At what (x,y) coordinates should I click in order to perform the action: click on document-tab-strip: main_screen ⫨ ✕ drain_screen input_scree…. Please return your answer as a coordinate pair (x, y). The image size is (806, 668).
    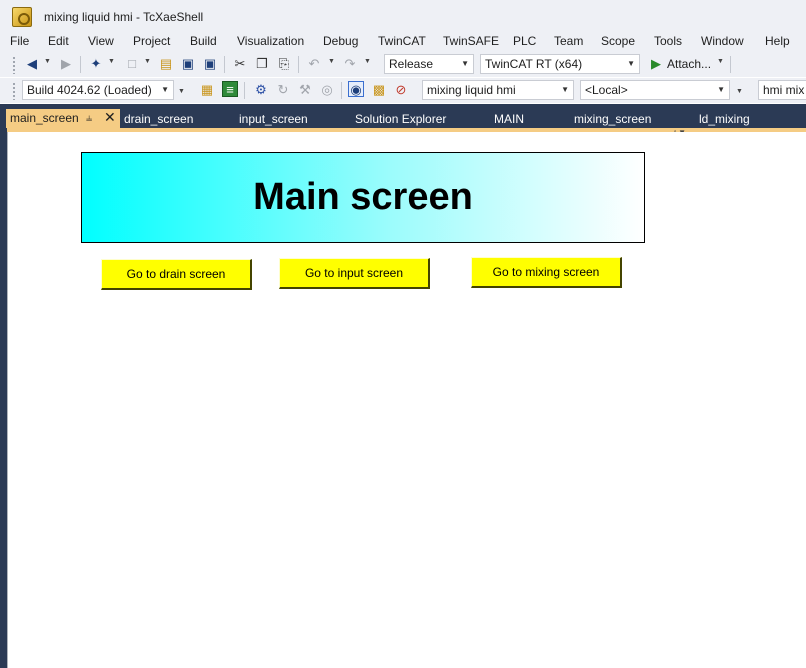
    Looking at the image, I should click on (403, 118).